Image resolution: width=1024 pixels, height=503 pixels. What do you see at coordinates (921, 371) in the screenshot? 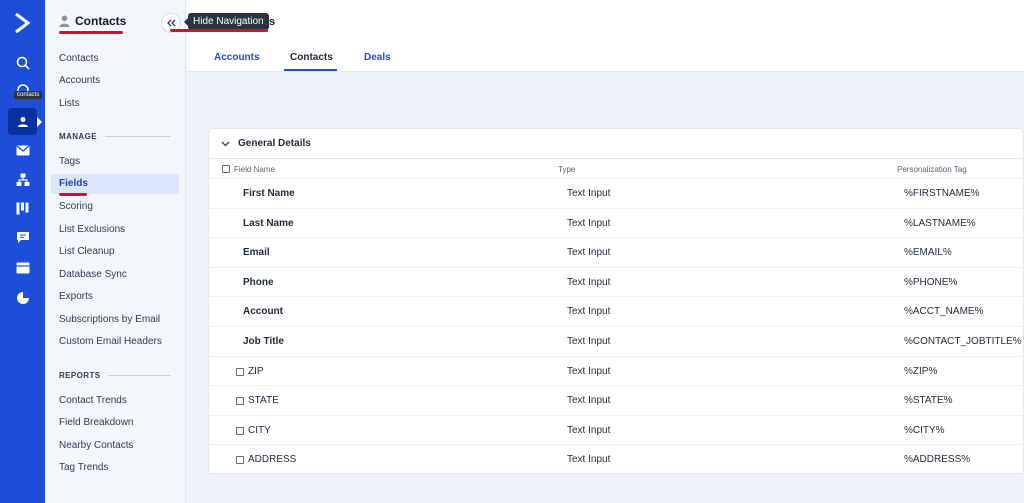
I see `personalization-tag-cell: %ZIP%` at bounding box center [921, 371].